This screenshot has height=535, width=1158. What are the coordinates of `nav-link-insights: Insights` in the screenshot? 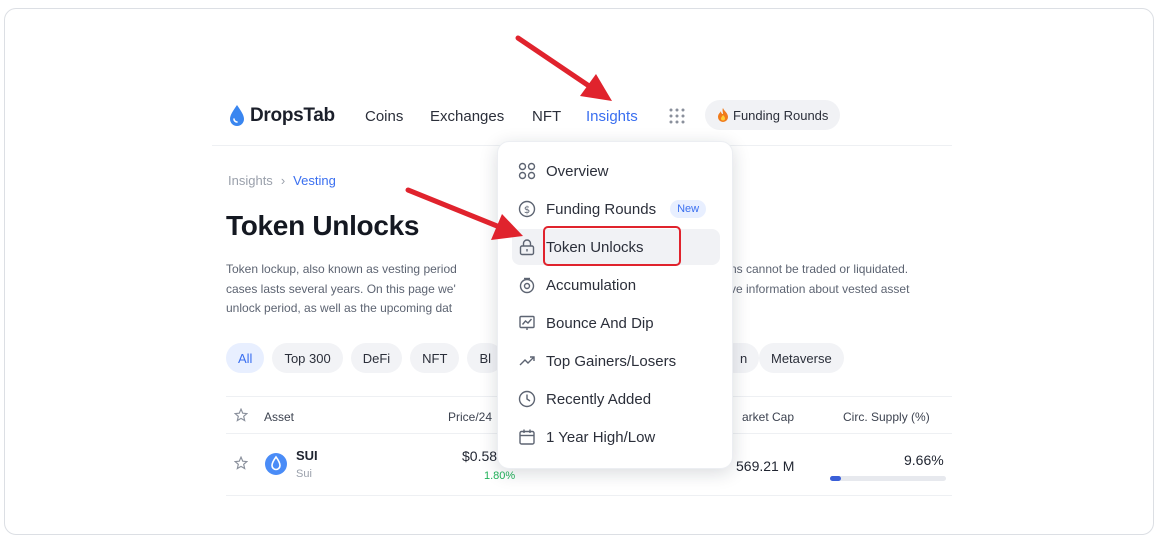 It's located at (612, 116).